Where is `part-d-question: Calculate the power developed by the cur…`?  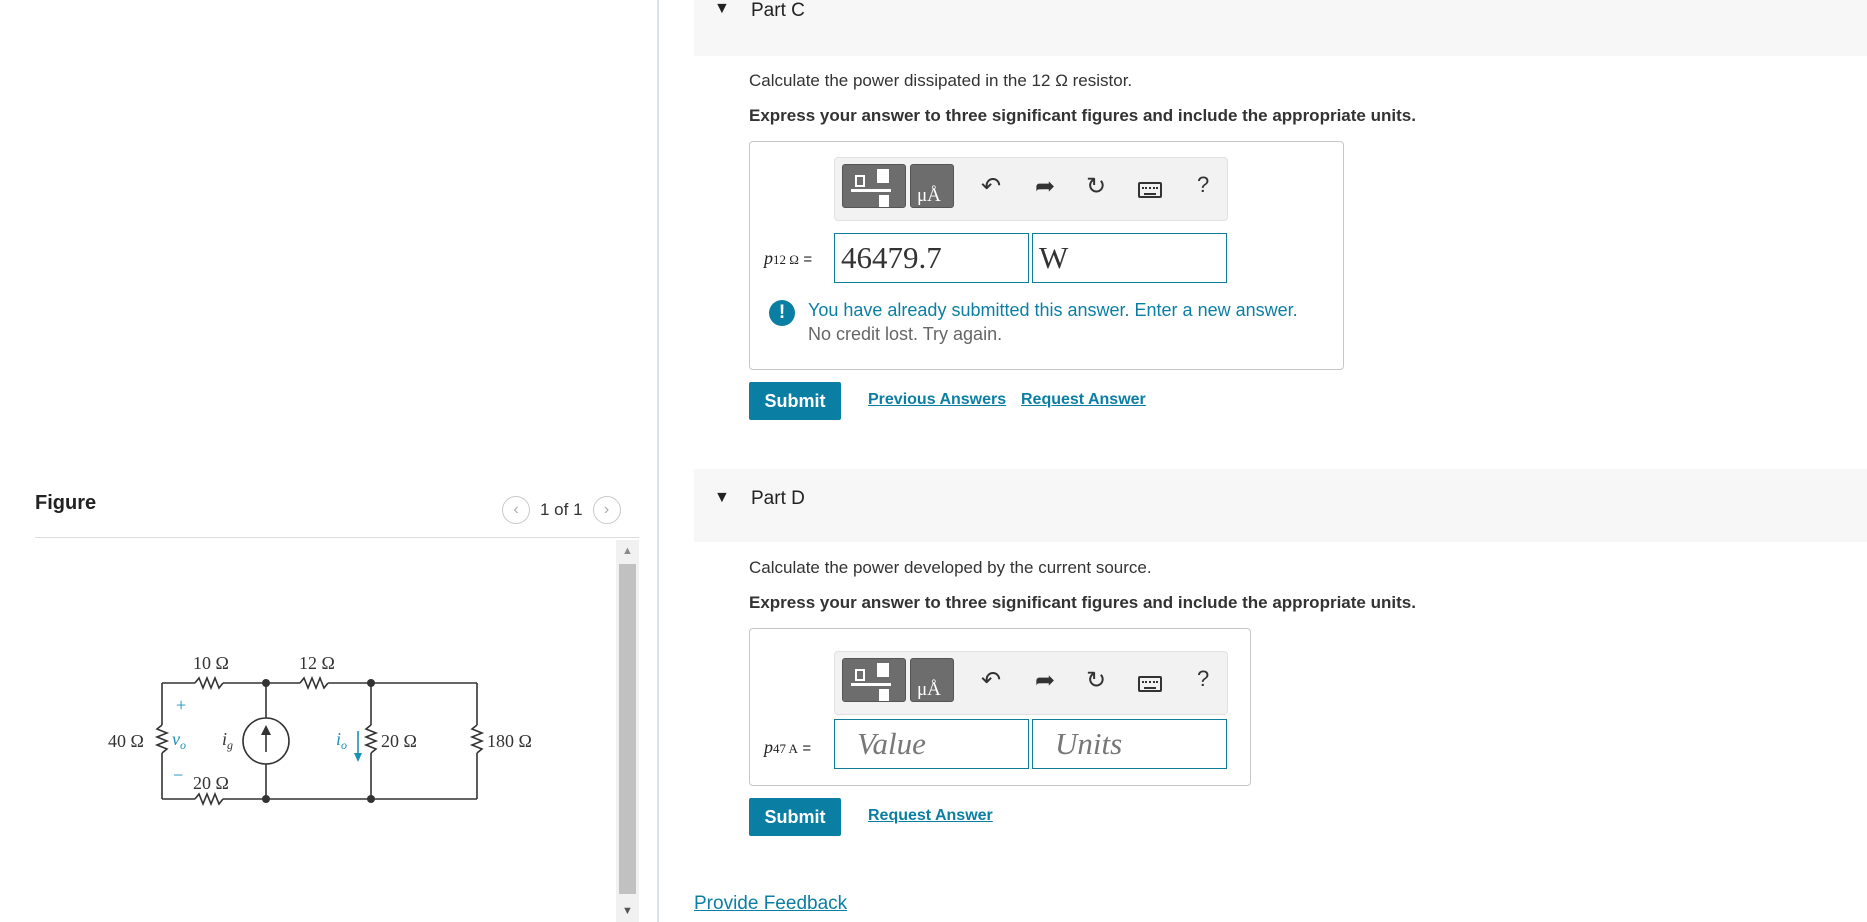
part-d-question: Calculate the power developed by the cur… is located at coordinates (950, 567).